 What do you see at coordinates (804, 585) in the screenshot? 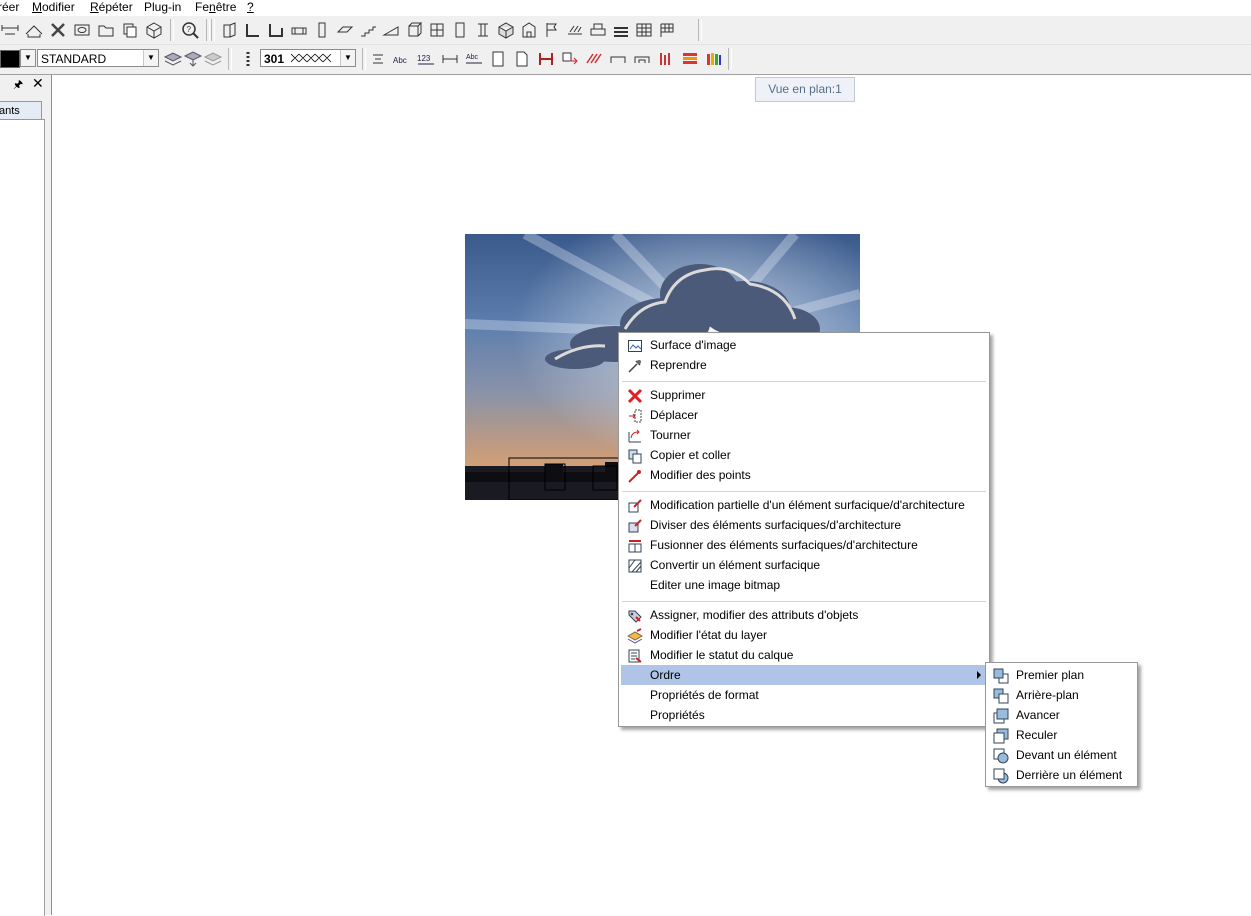
I see `menu-item-editer-bitmap: Editer une image bitmap` at bounding box center [804, 585].